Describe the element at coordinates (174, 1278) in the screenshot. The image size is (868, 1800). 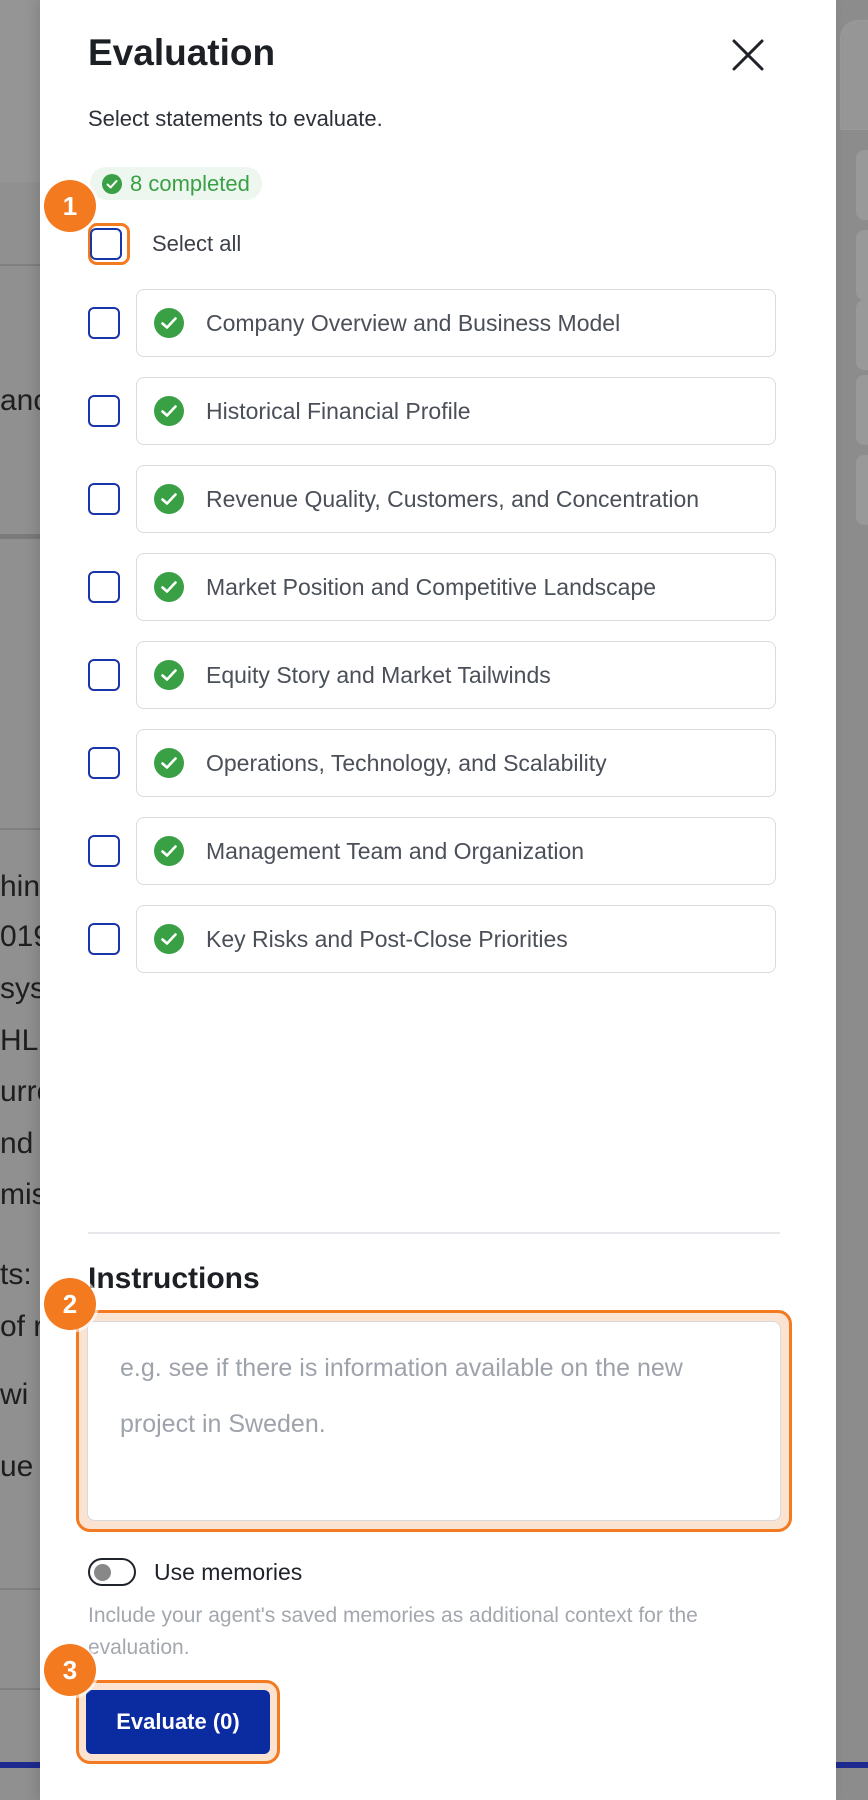
I see `instructions-title: Instructions` at that location.